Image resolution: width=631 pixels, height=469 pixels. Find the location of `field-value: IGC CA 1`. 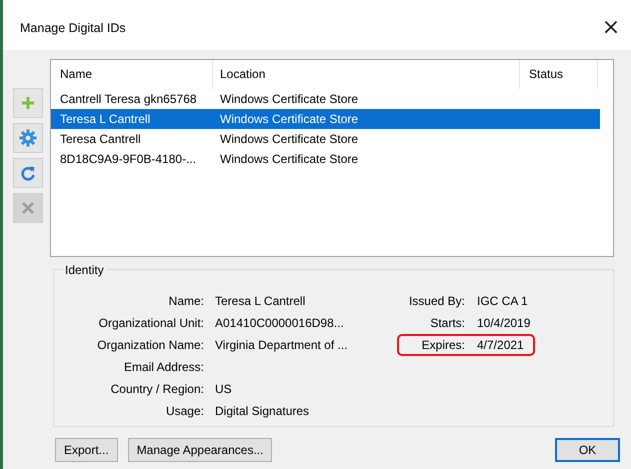

field-value: IGC CA 1 is located at coordinates (502, 301).